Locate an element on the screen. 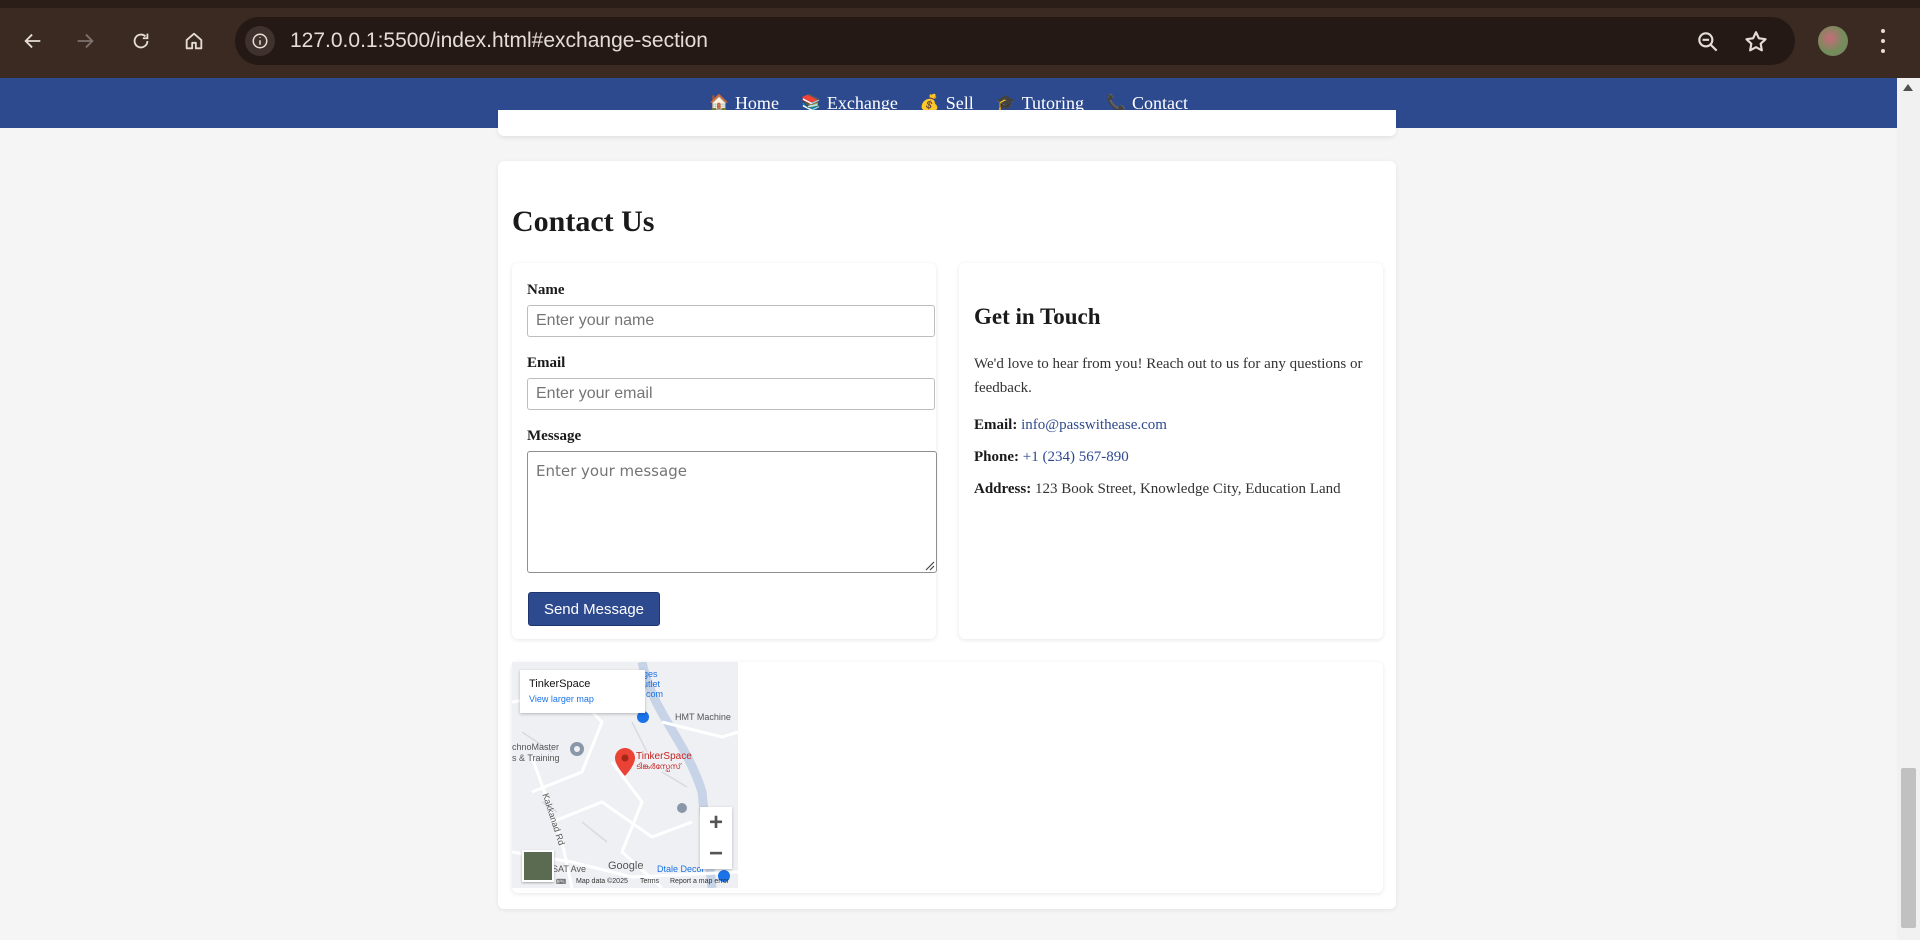 The height and width of the screenshot is (940, 1920). name-input: Enter your name is located at coordinates (731, 321).